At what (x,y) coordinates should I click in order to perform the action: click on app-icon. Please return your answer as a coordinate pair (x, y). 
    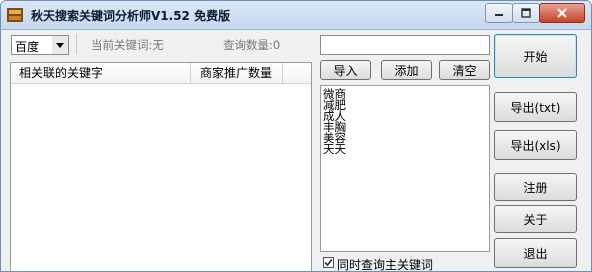
    Looking at the image, I should click on (15, 15).